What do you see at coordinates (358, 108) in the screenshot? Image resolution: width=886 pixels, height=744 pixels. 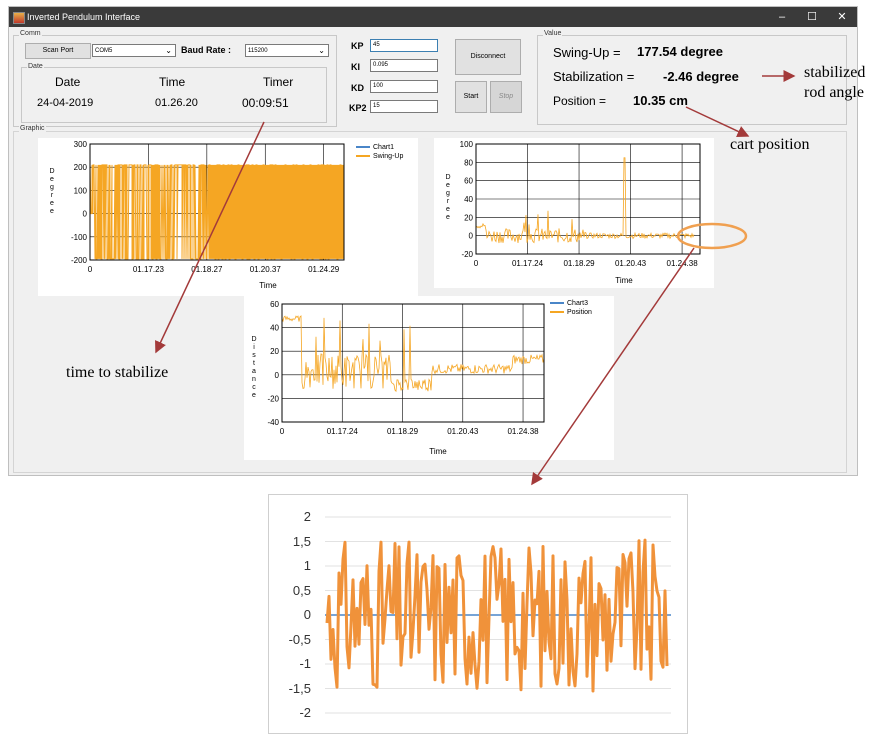 I see `kp2-label: KP2` at bounding box center [358, 108].